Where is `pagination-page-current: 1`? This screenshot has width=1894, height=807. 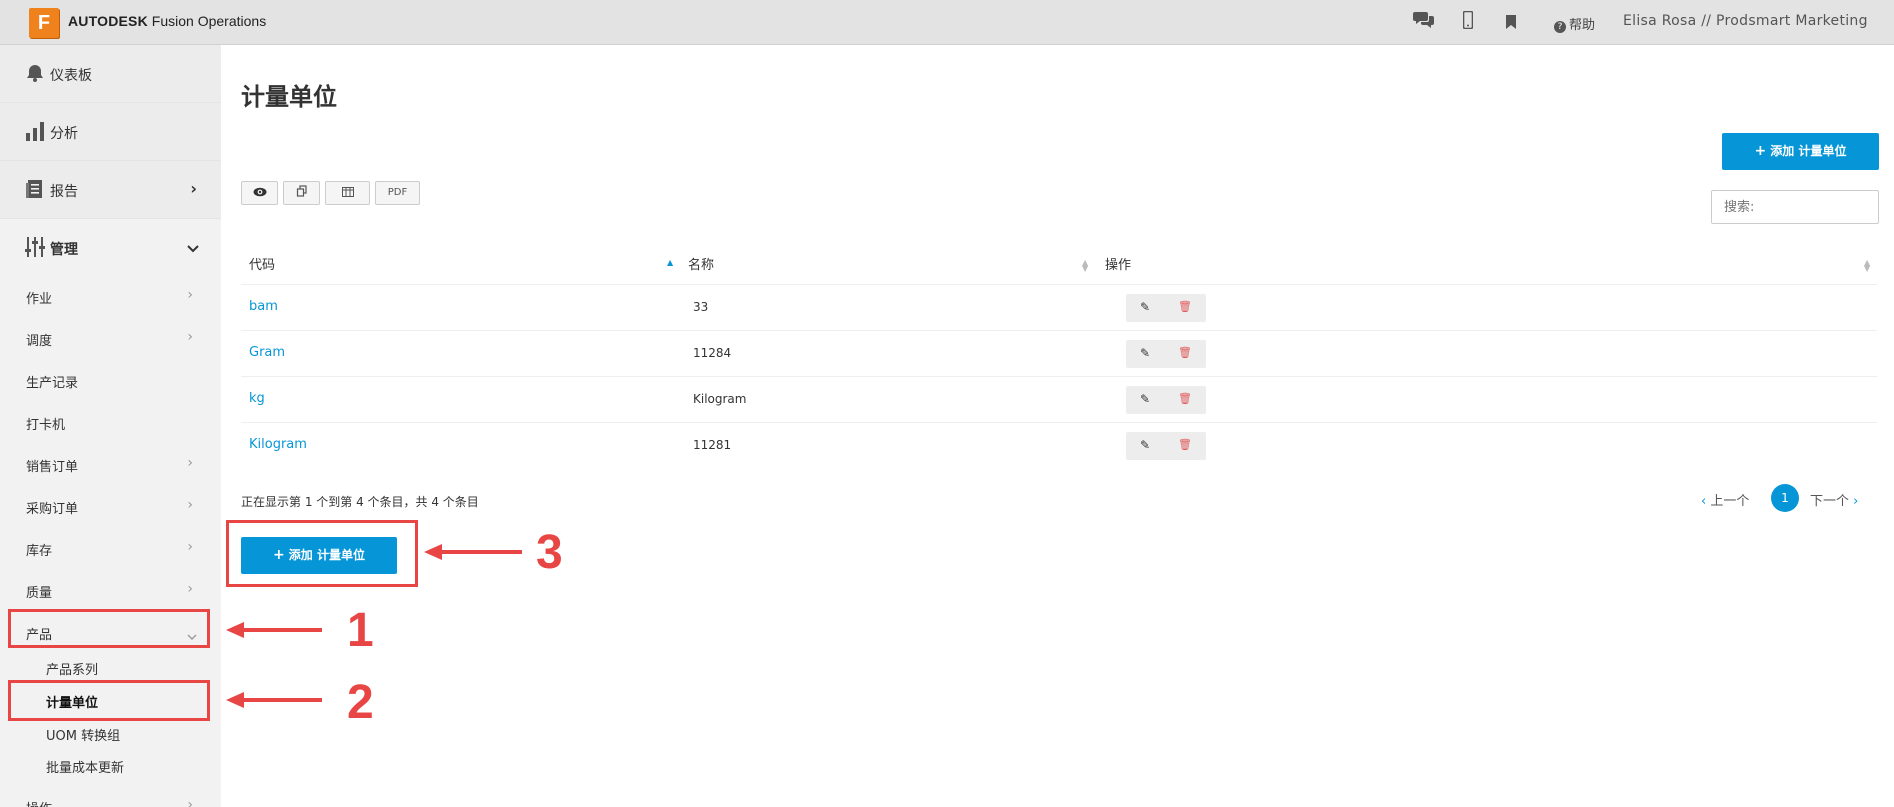 pagination-page-current: 1 is located at coordinates (1785, 498).